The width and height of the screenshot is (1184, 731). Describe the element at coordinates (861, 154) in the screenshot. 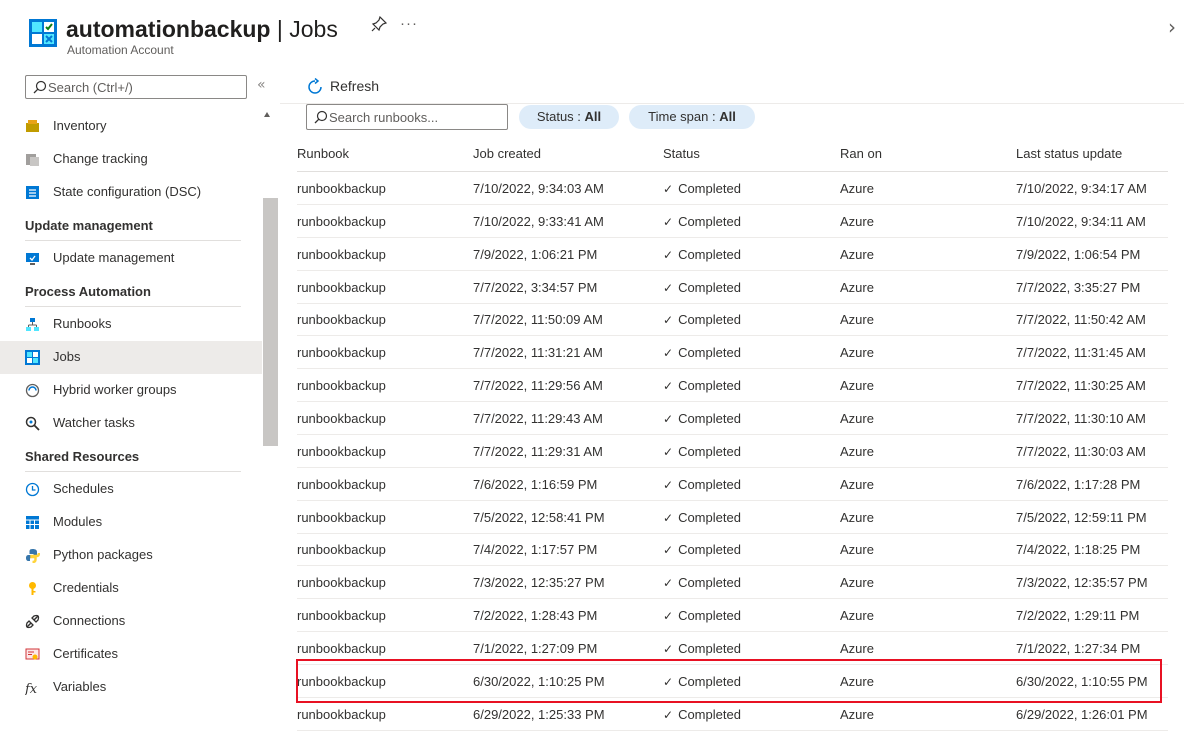

I see `column-header-ran-on: Ran on` at that location.